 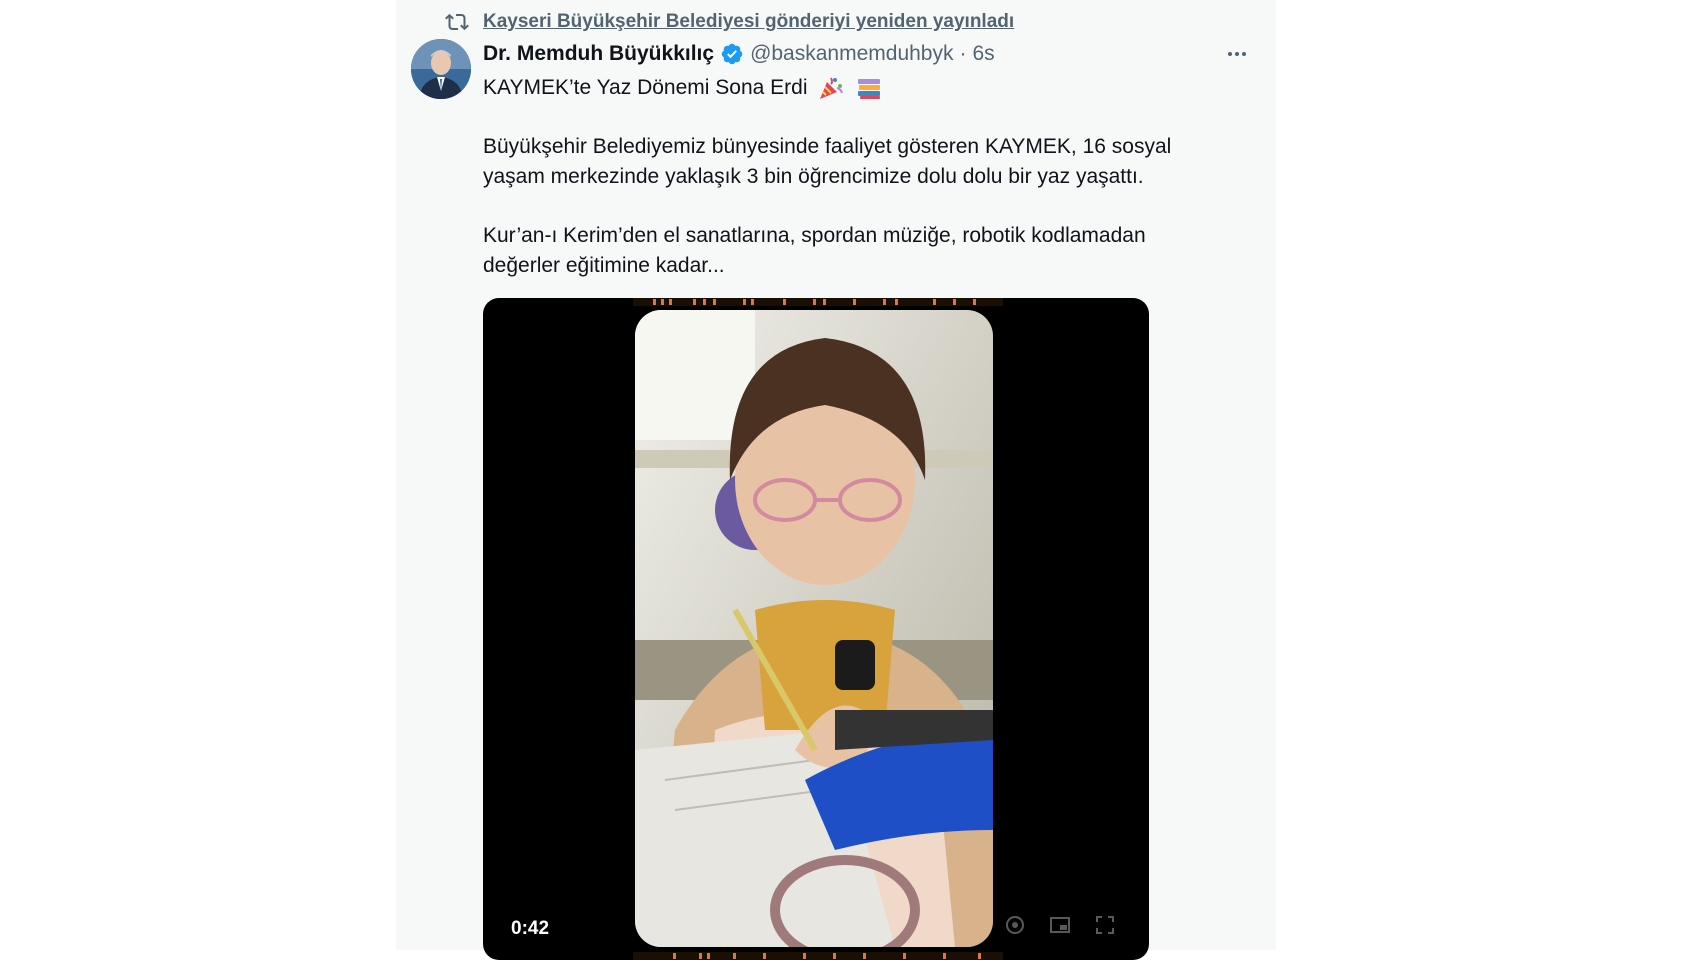 I want to click on verified-badge-icon, so click(x=732, y=54).